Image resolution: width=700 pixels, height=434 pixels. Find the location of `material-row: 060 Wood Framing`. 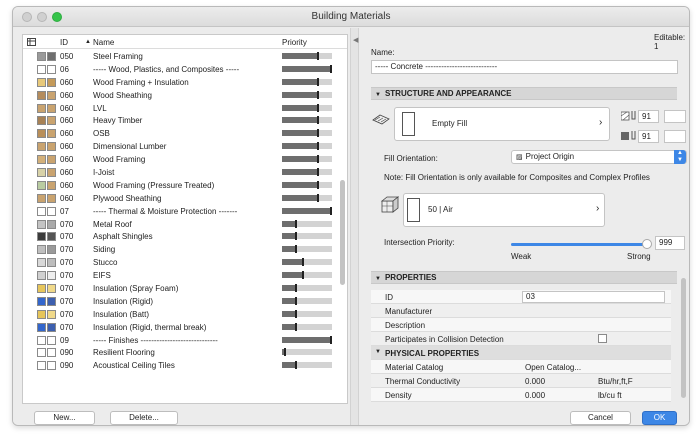

material-row: 060 Wood Framing is located at coordinates (181, 159).